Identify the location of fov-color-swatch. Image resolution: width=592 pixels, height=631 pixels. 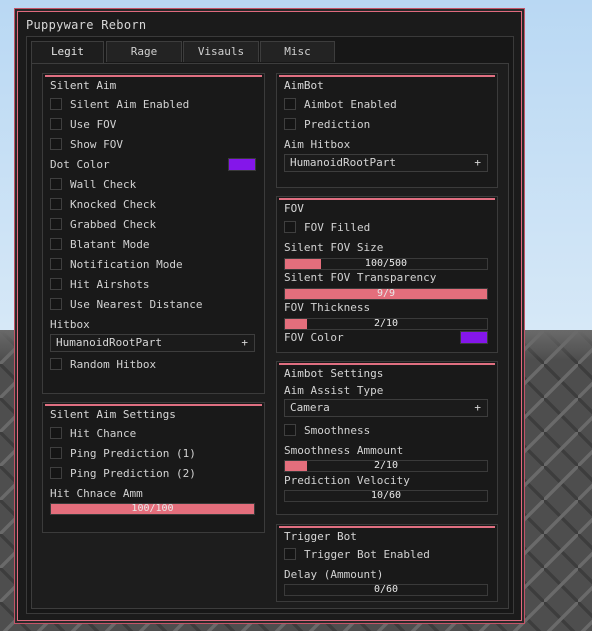
(474, 337).